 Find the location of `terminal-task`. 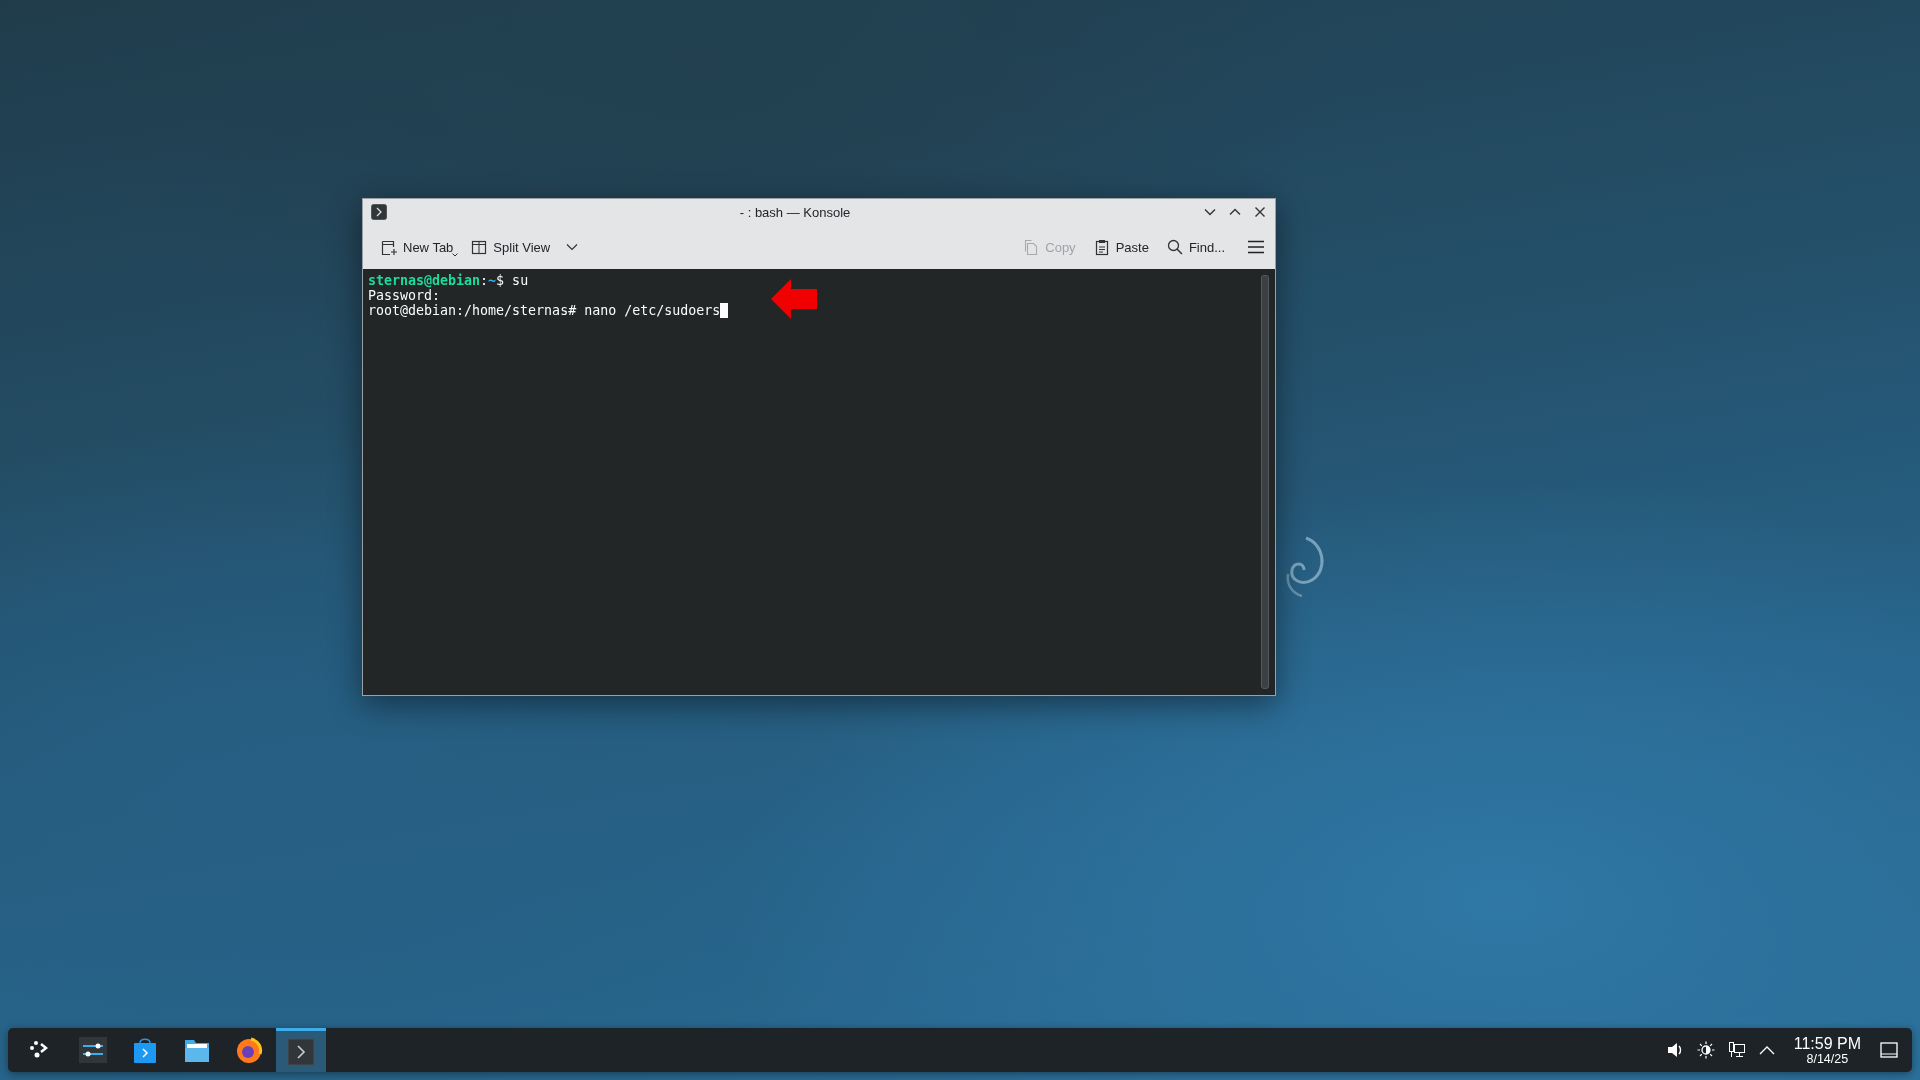

terminal-task is located at coordinates (301, 1050).